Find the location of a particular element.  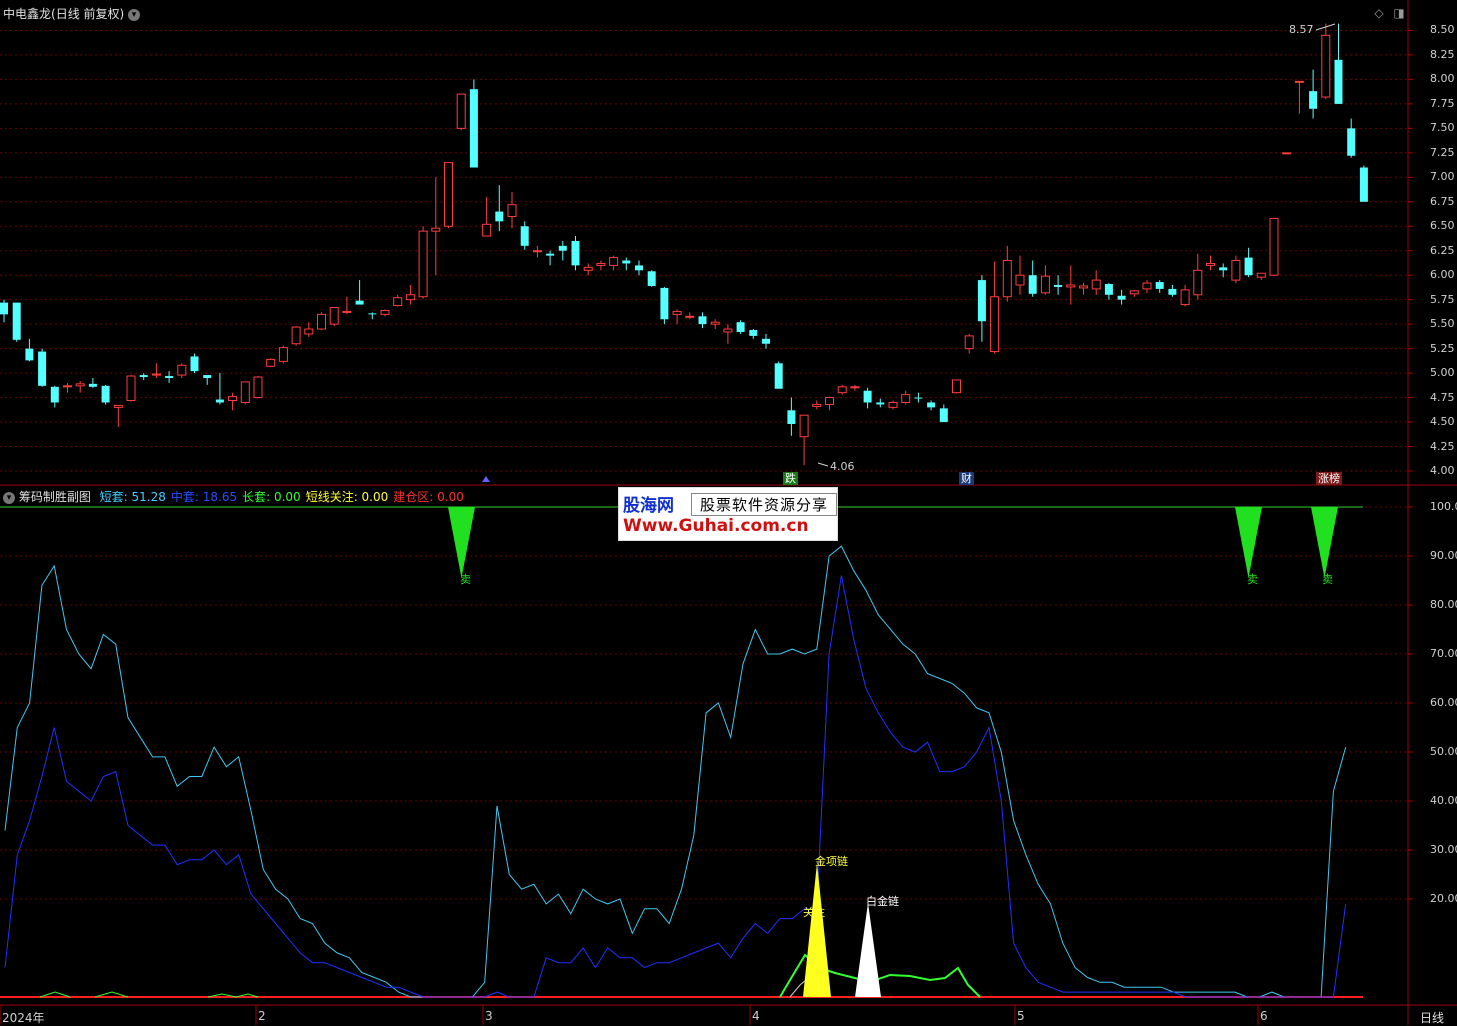

date-label-2: 3 is located at coordinates (489, 1016).